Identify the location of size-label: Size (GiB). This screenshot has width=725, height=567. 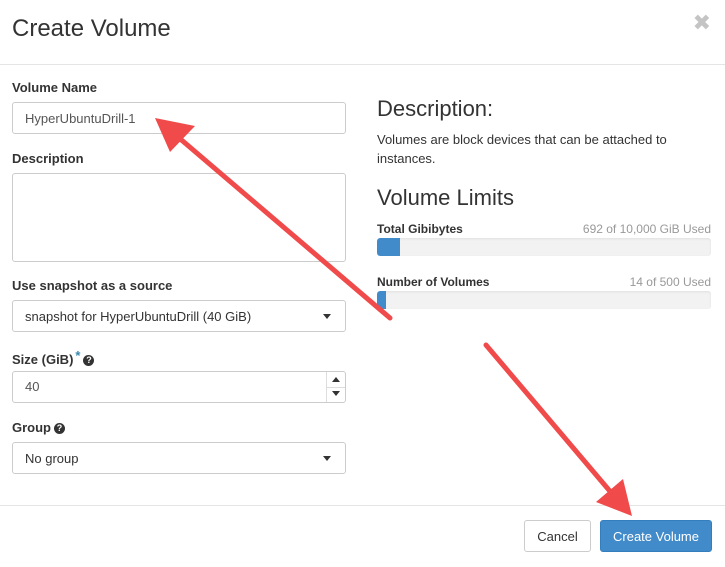
(43, 359).